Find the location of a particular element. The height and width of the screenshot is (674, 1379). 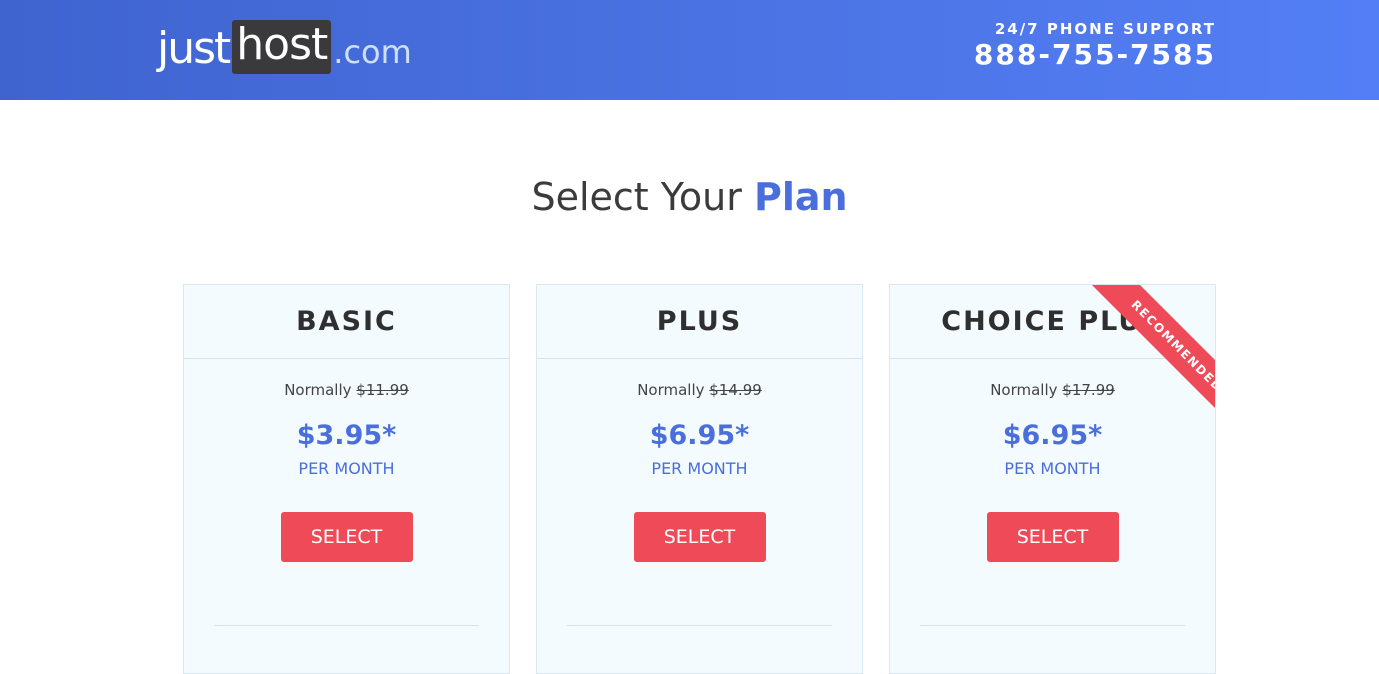

justhost-logo: just host .com is located at coordinates (284, 46).